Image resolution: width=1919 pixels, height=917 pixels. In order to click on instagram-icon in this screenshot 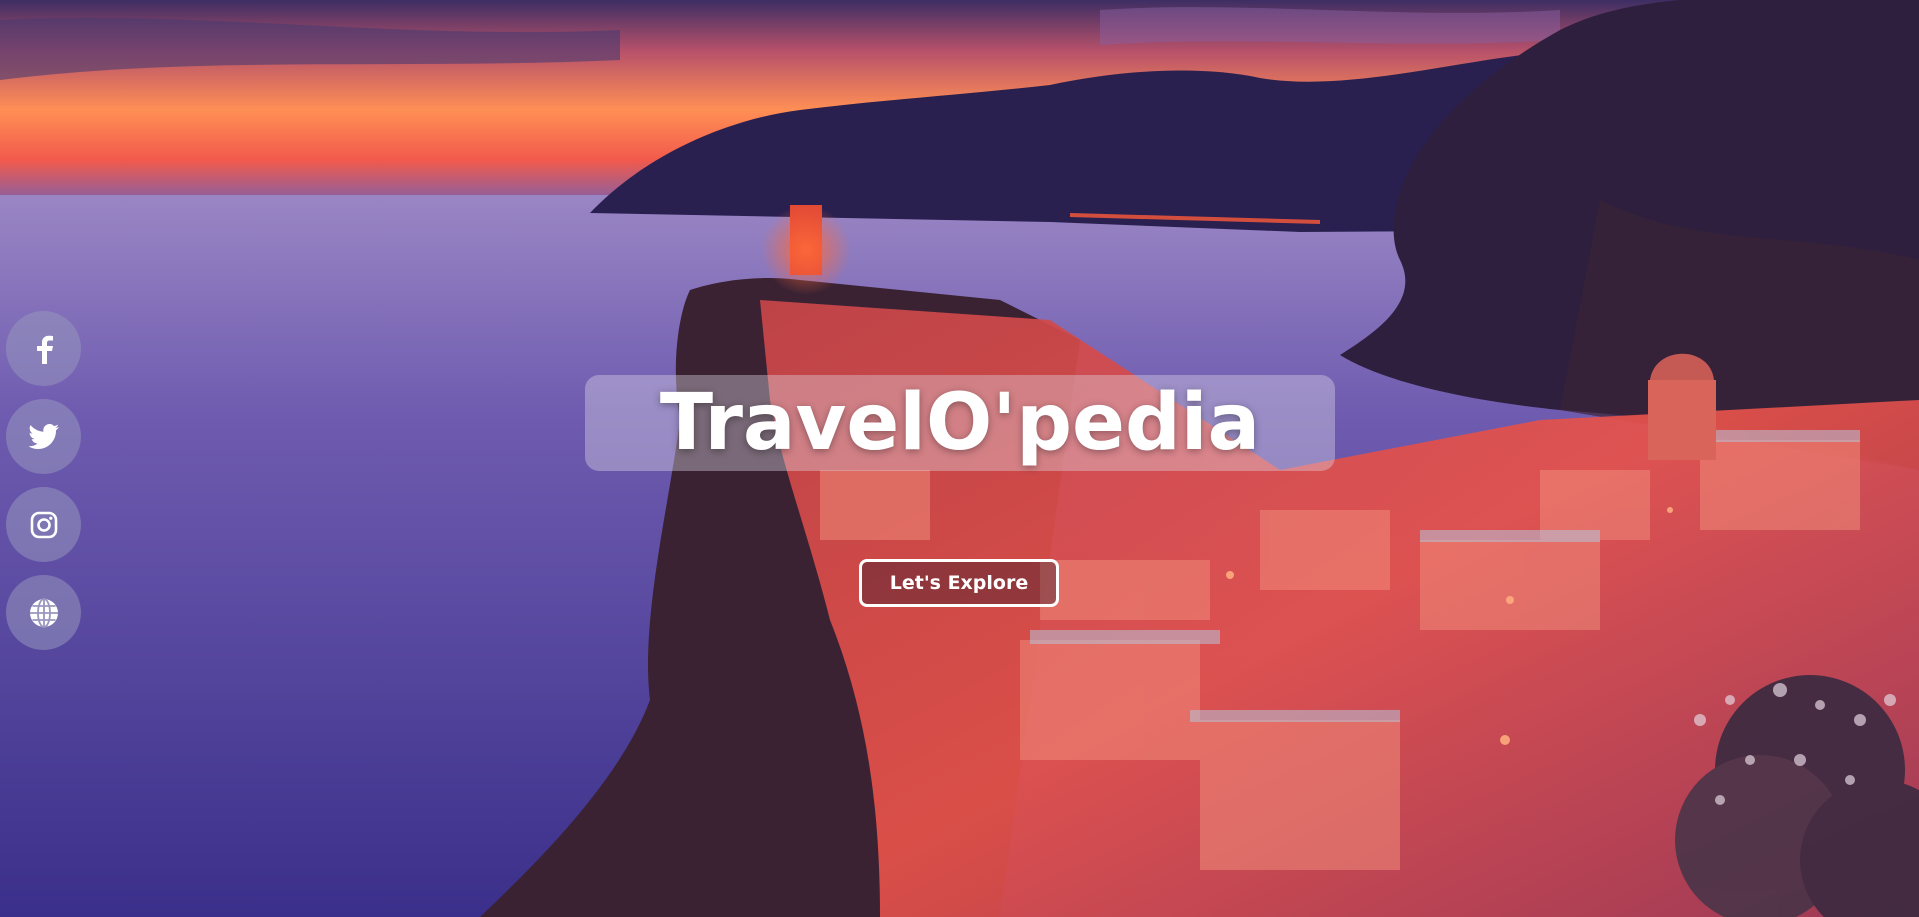, I will do `click(44, 525)`.